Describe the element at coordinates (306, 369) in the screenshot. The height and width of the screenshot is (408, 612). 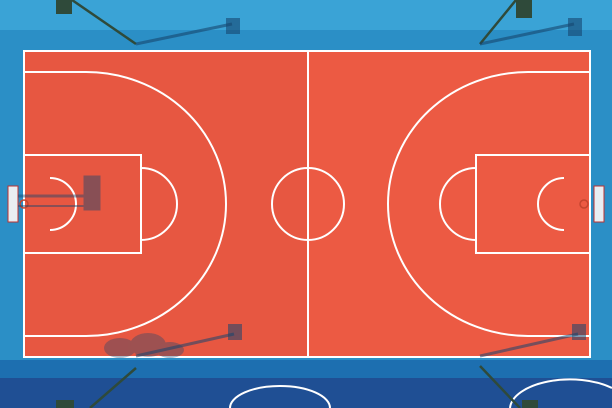
I see `lower-band` at that location.